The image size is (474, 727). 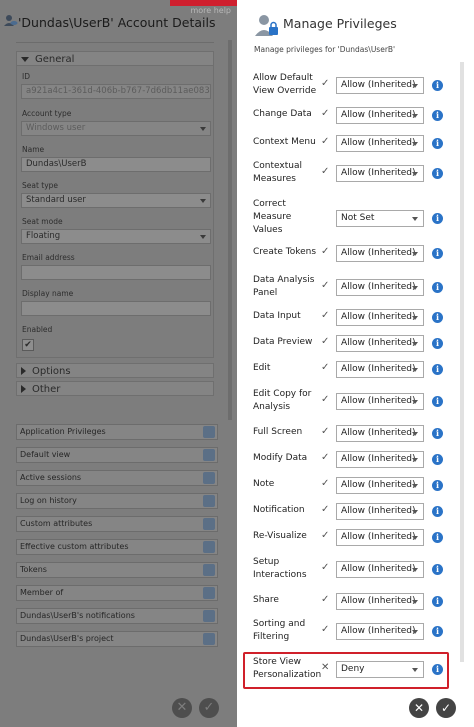 What do you see at coordinates (47, 113) in the screenshot?
I see `field-label-account-type: Account type` at bounding box center [47, 113].